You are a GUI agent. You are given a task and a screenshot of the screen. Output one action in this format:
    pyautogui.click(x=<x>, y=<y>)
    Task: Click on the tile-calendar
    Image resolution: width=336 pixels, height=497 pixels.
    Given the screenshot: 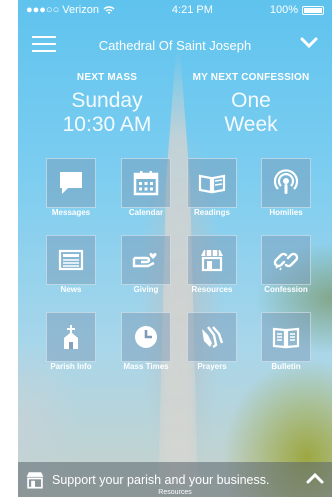 What is the action you would take?
    pyautogui.click(x=146, y=183)
    